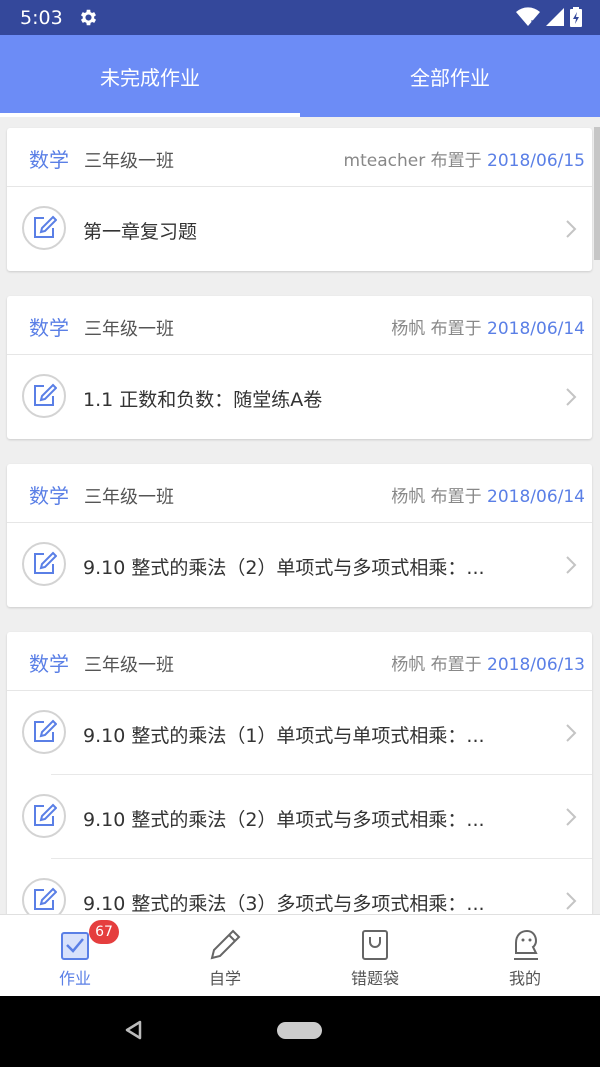 The height and width of the screenshot is (1067, 600). I want to click on wifi-icon, so click(528, 17).